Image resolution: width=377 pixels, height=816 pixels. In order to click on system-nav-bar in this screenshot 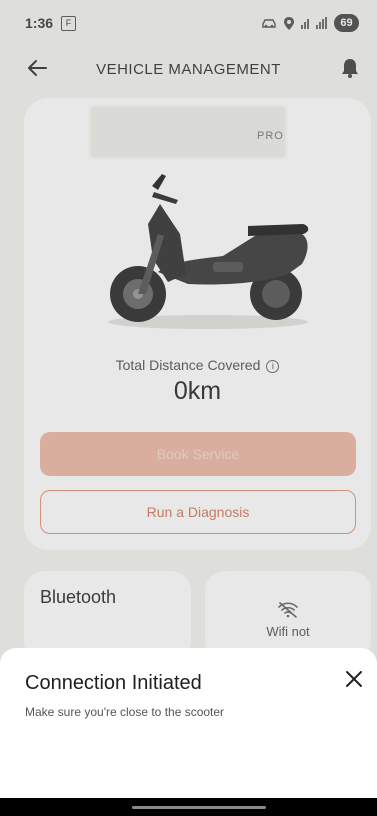, I will do `click(188, 807)`.